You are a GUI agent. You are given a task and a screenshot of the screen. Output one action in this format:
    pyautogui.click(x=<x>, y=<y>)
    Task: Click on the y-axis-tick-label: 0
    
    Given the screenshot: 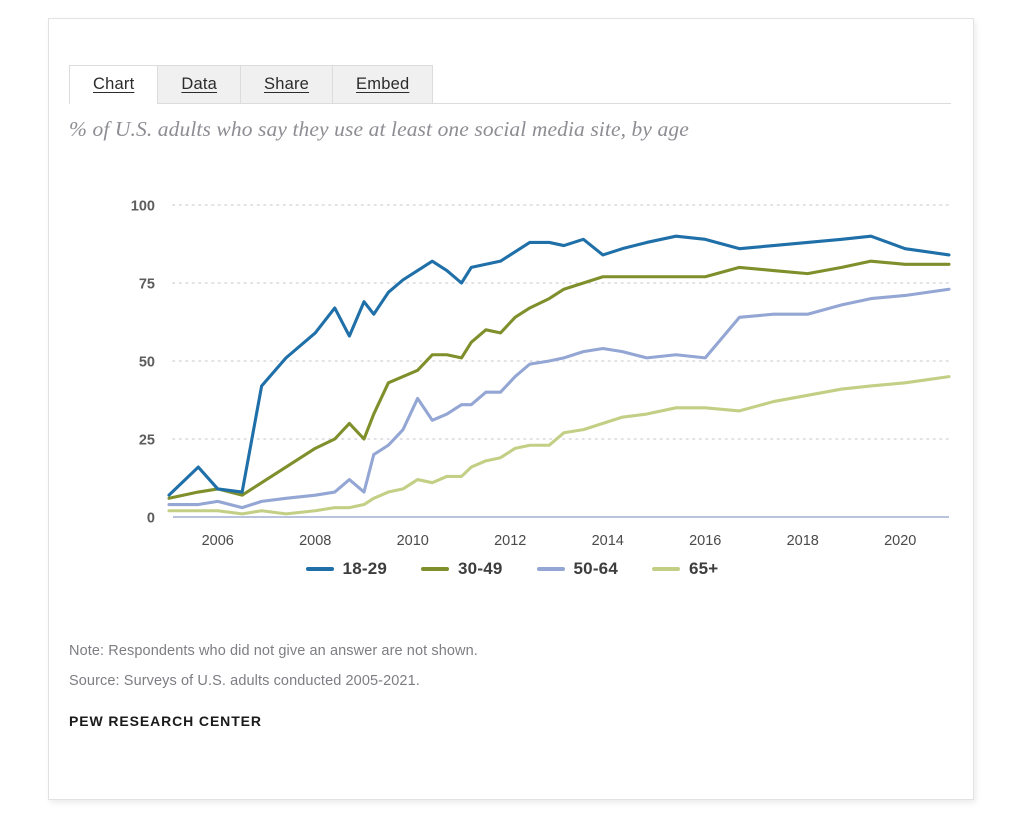 What is the action you would take?
    pyautogui.click(x=151, y=519)
    